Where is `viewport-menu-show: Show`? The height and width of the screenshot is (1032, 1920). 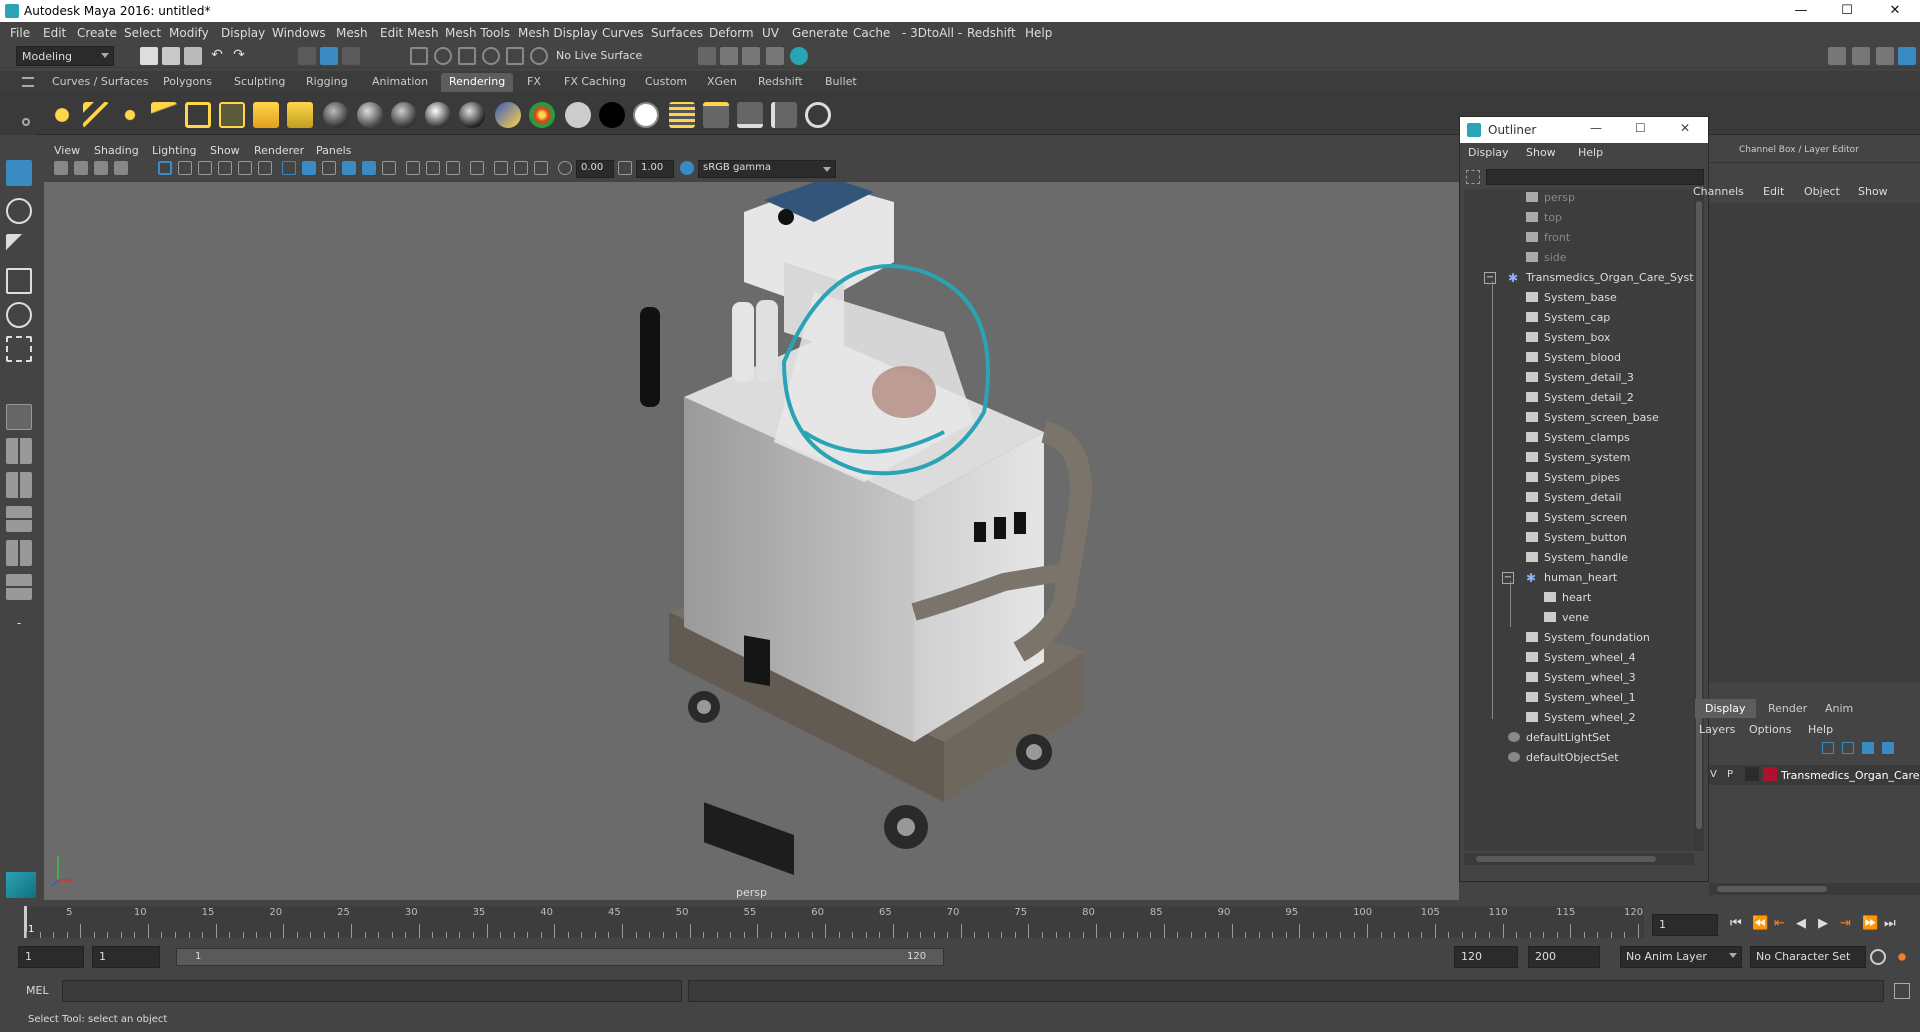
viewport-menu-show: Show is located at coordinates (225, 150).